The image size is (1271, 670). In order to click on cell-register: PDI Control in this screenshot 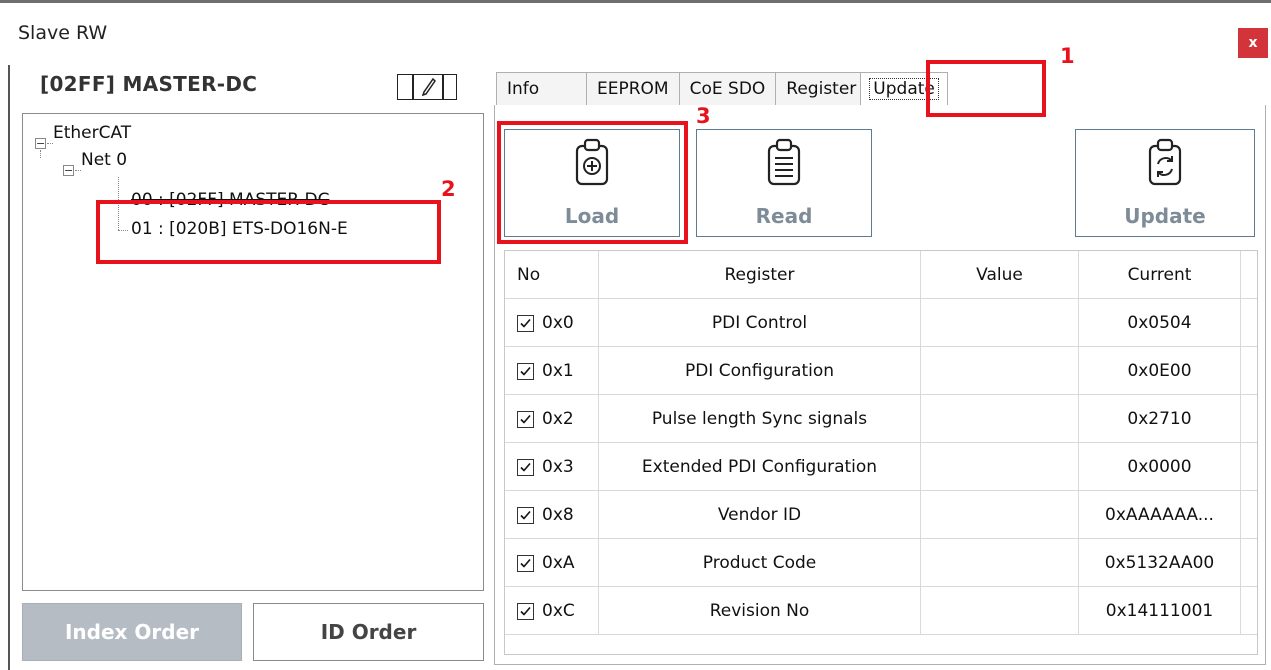, I will do `click(760, 323)`.